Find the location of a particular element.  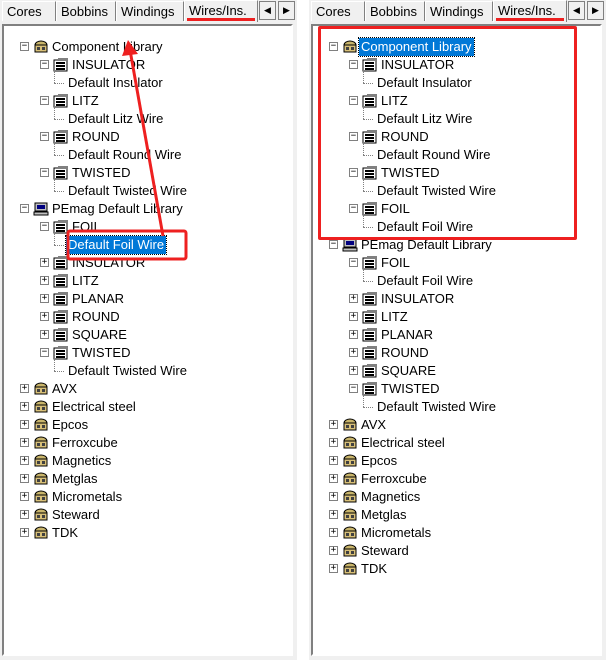

tab-label: Windings is located at coordinates (457, 11).